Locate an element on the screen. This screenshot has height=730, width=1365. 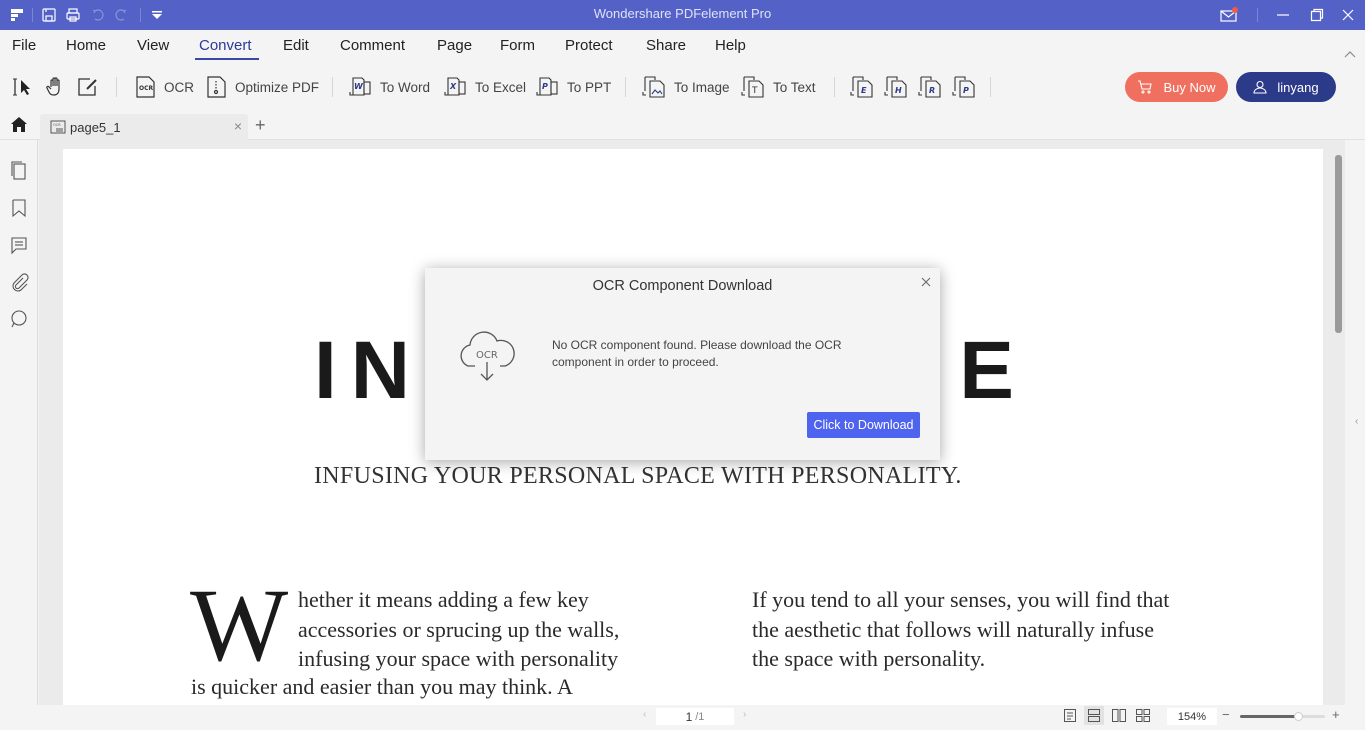
zoom-out-icon: − is located at coordinates (1226, 714).